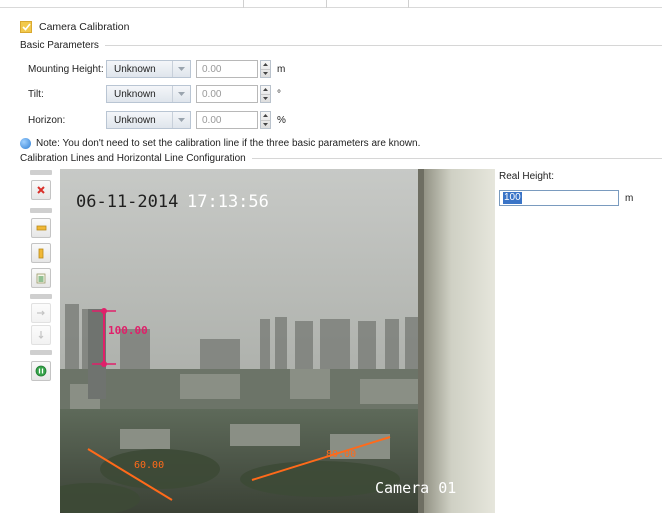  I want to click on delete-icon, so click(41, 190).